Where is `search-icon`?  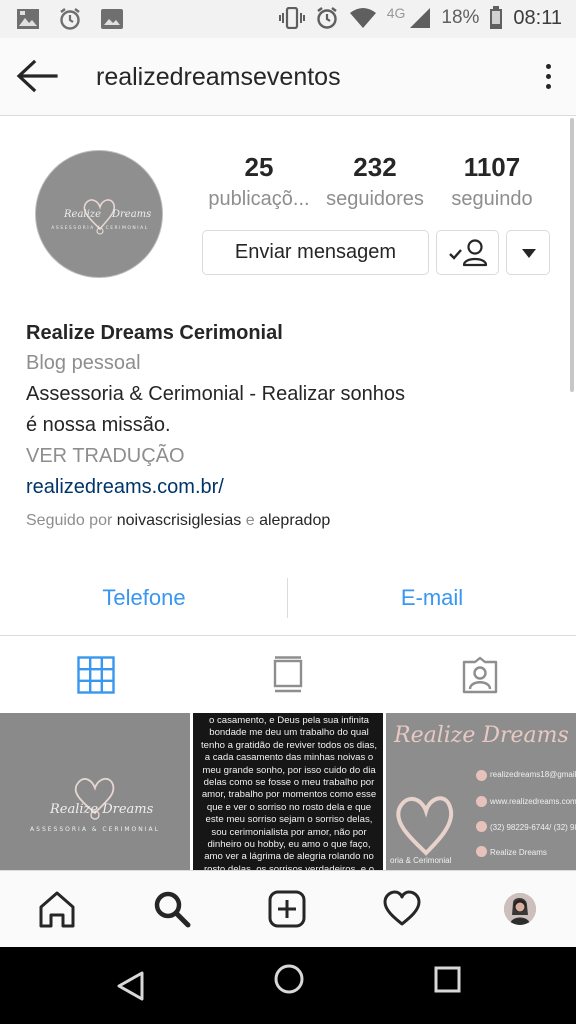
search-icon is located at coordinates (172, 909).